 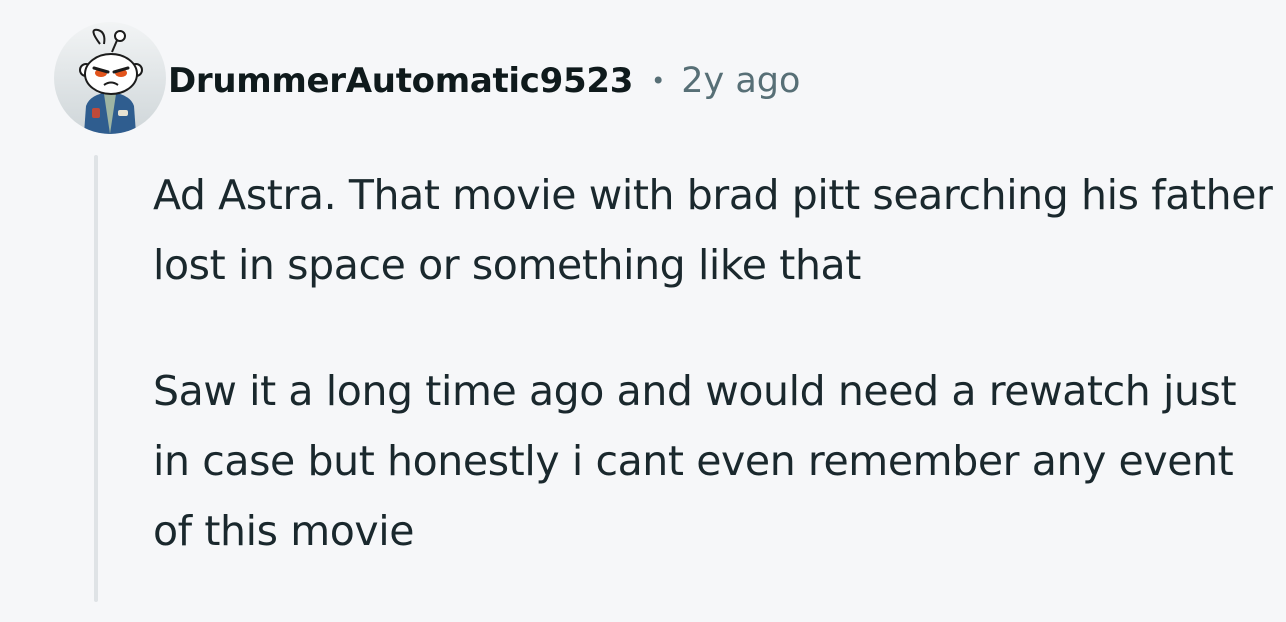 I want to click on username-link: DrummerAutomatic9523, so click(x=400, y=81).